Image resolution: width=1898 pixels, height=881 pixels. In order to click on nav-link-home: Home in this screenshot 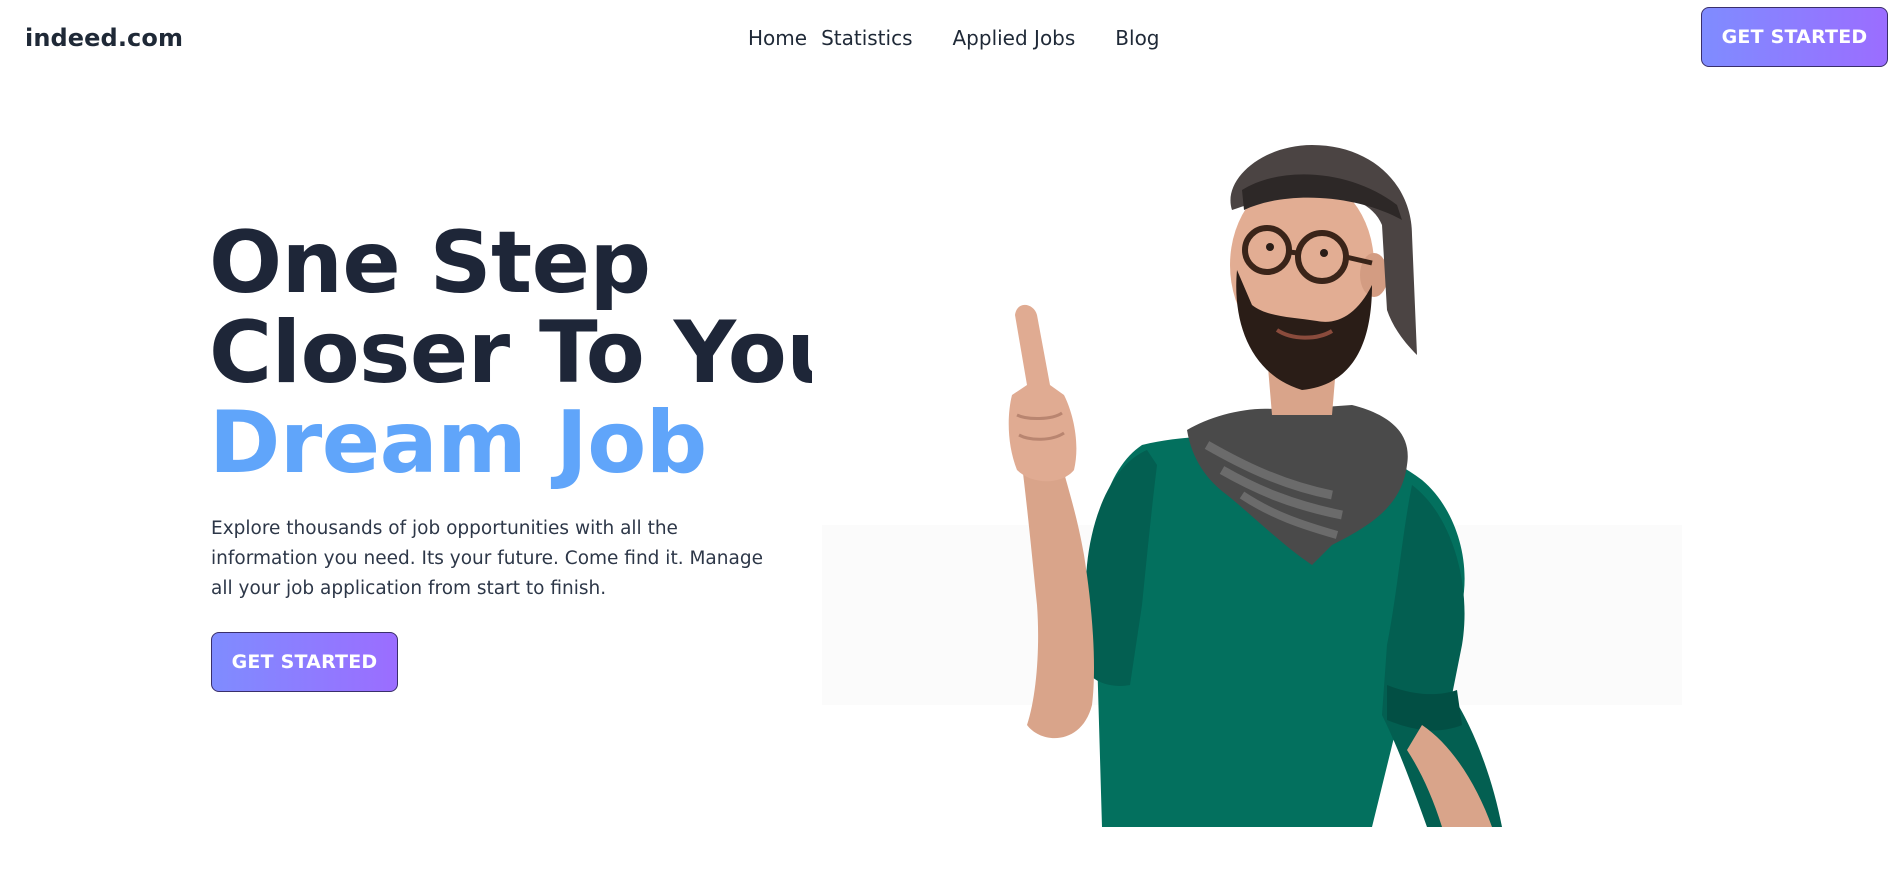, I will do `click(777, 38)`.